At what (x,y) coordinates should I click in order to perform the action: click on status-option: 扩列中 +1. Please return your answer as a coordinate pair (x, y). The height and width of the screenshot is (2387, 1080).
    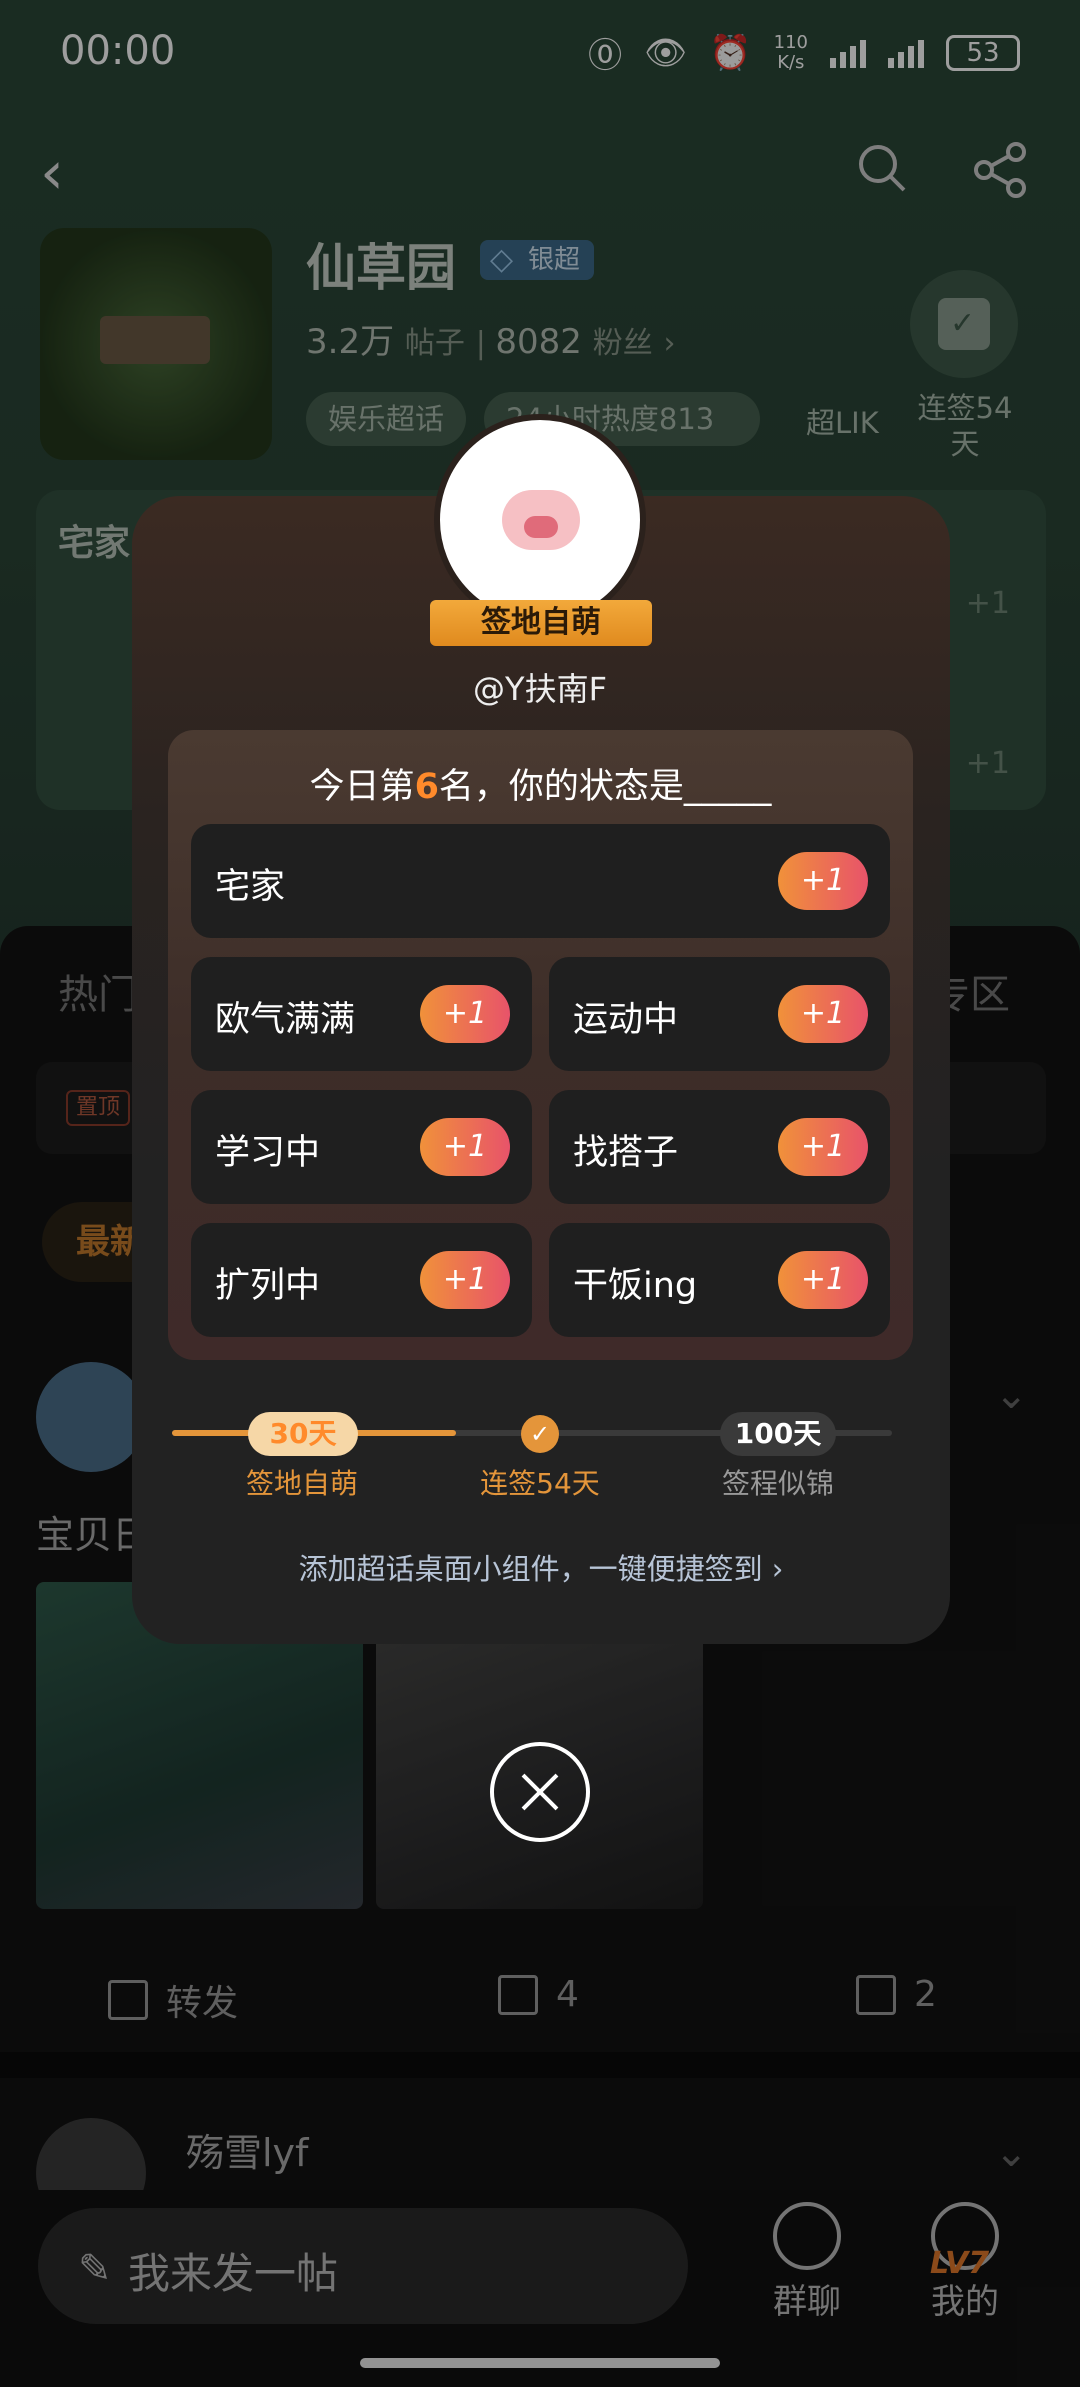
    Looking at the image, I should click on (361, 1280).